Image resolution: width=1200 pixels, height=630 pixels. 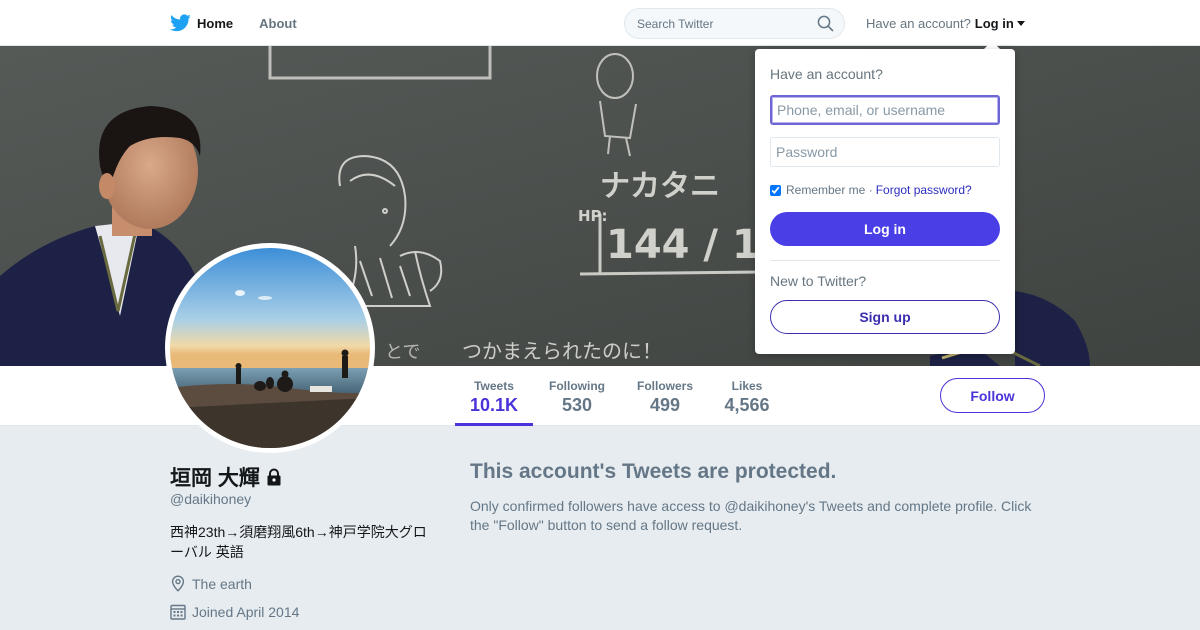 What do you see at coordinates (660, 186) in the screenshot?
I see `banner-chalk-name: ナカタニ` at bounding box center [660, 186].